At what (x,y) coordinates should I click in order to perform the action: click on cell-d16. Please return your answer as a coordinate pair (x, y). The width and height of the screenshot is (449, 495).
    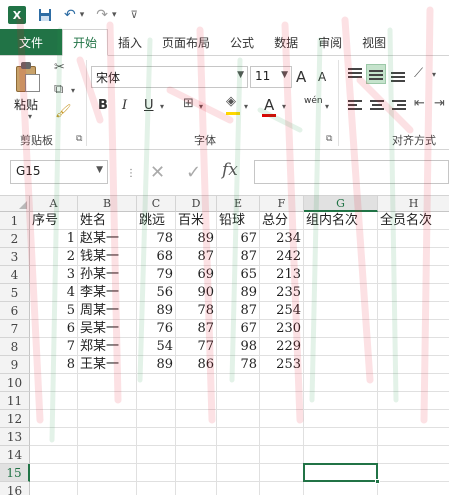
    Looking at the image, I should click on (196, 488).